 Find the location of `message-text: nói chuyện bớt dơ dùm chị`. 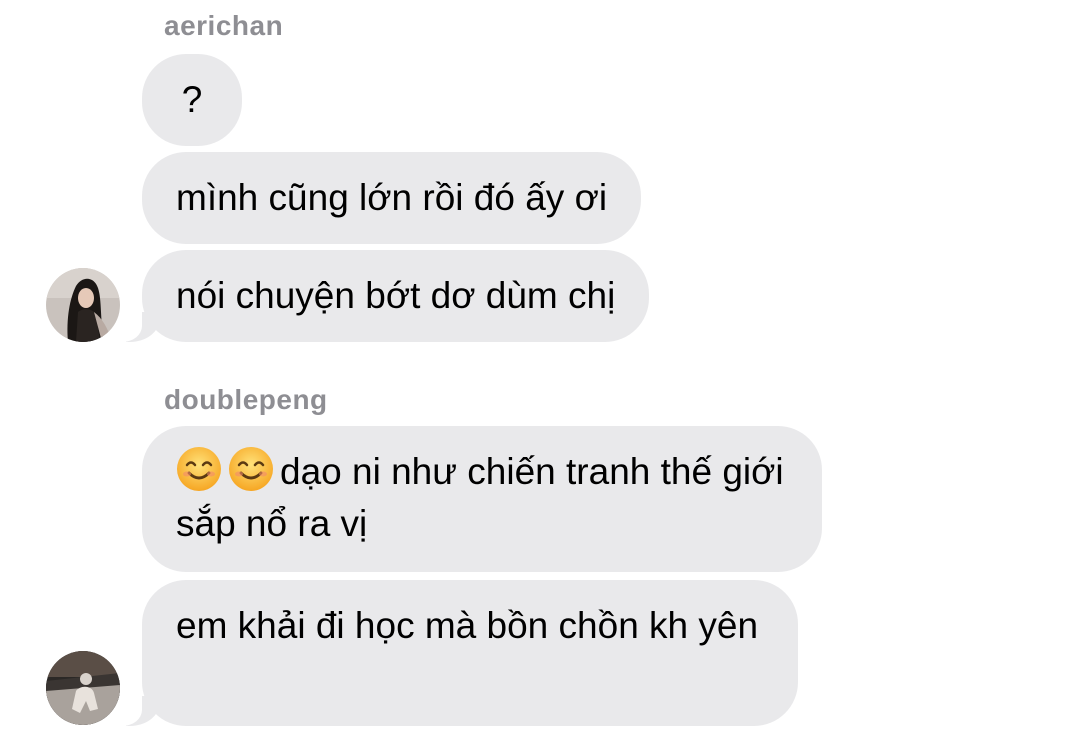

message-text: nói chuyện bớt dơ dùm chị is located at coordinates (396, 295).